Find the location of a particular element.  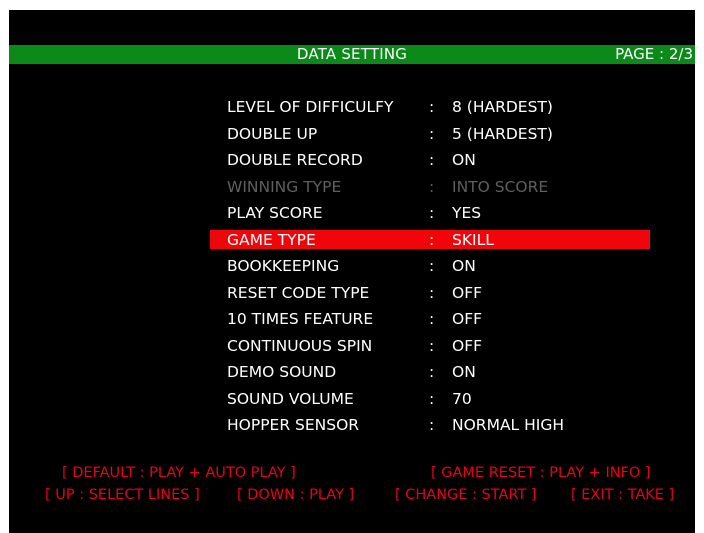

setting-row-bookkeeping: BOOKKEEPING : ON is located at coordinates (352, 266).